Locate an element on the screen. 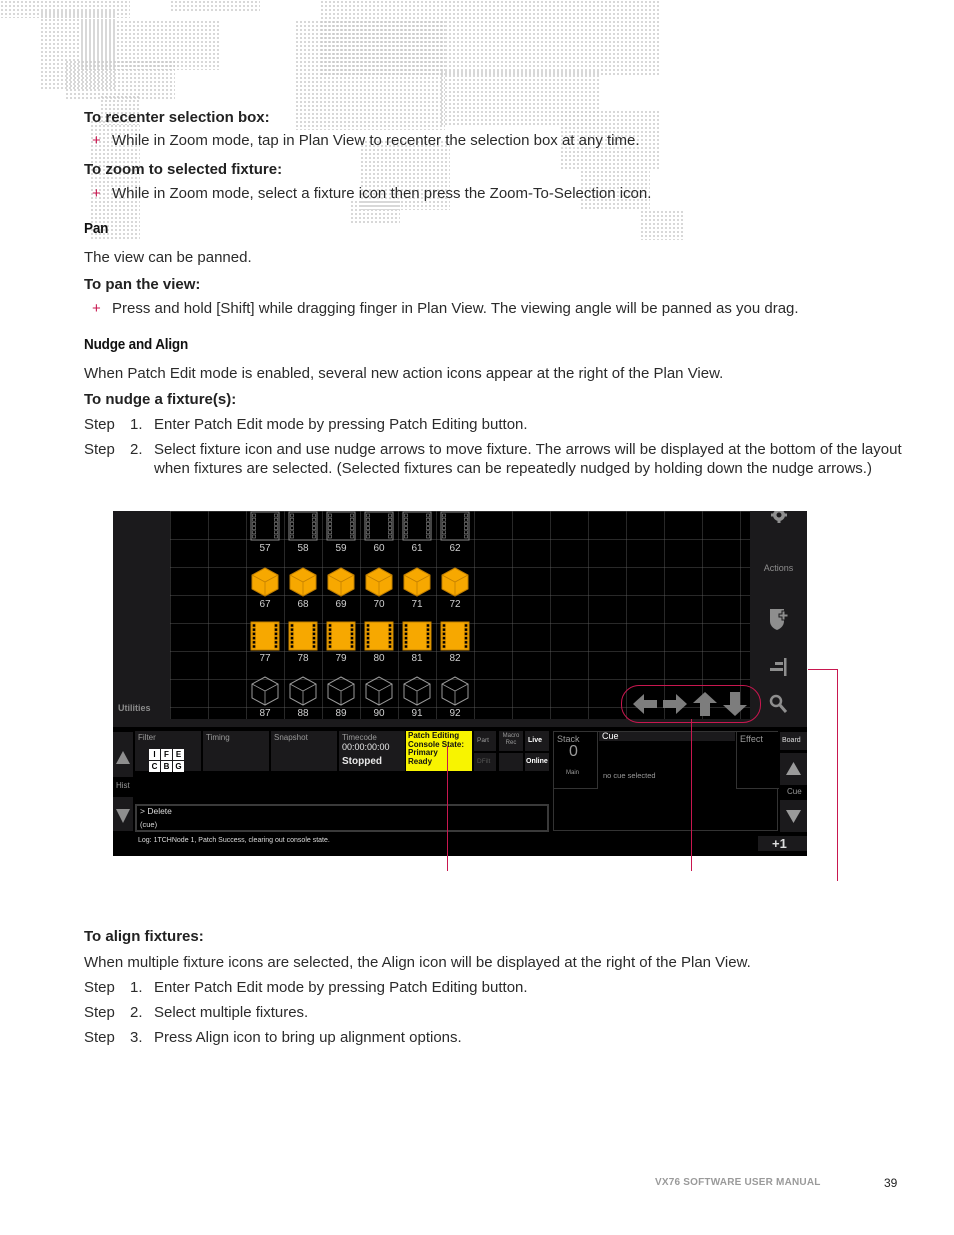 The image size is (954, 1235). left-sidebar: Utilities is located at coordinates (141, 619).